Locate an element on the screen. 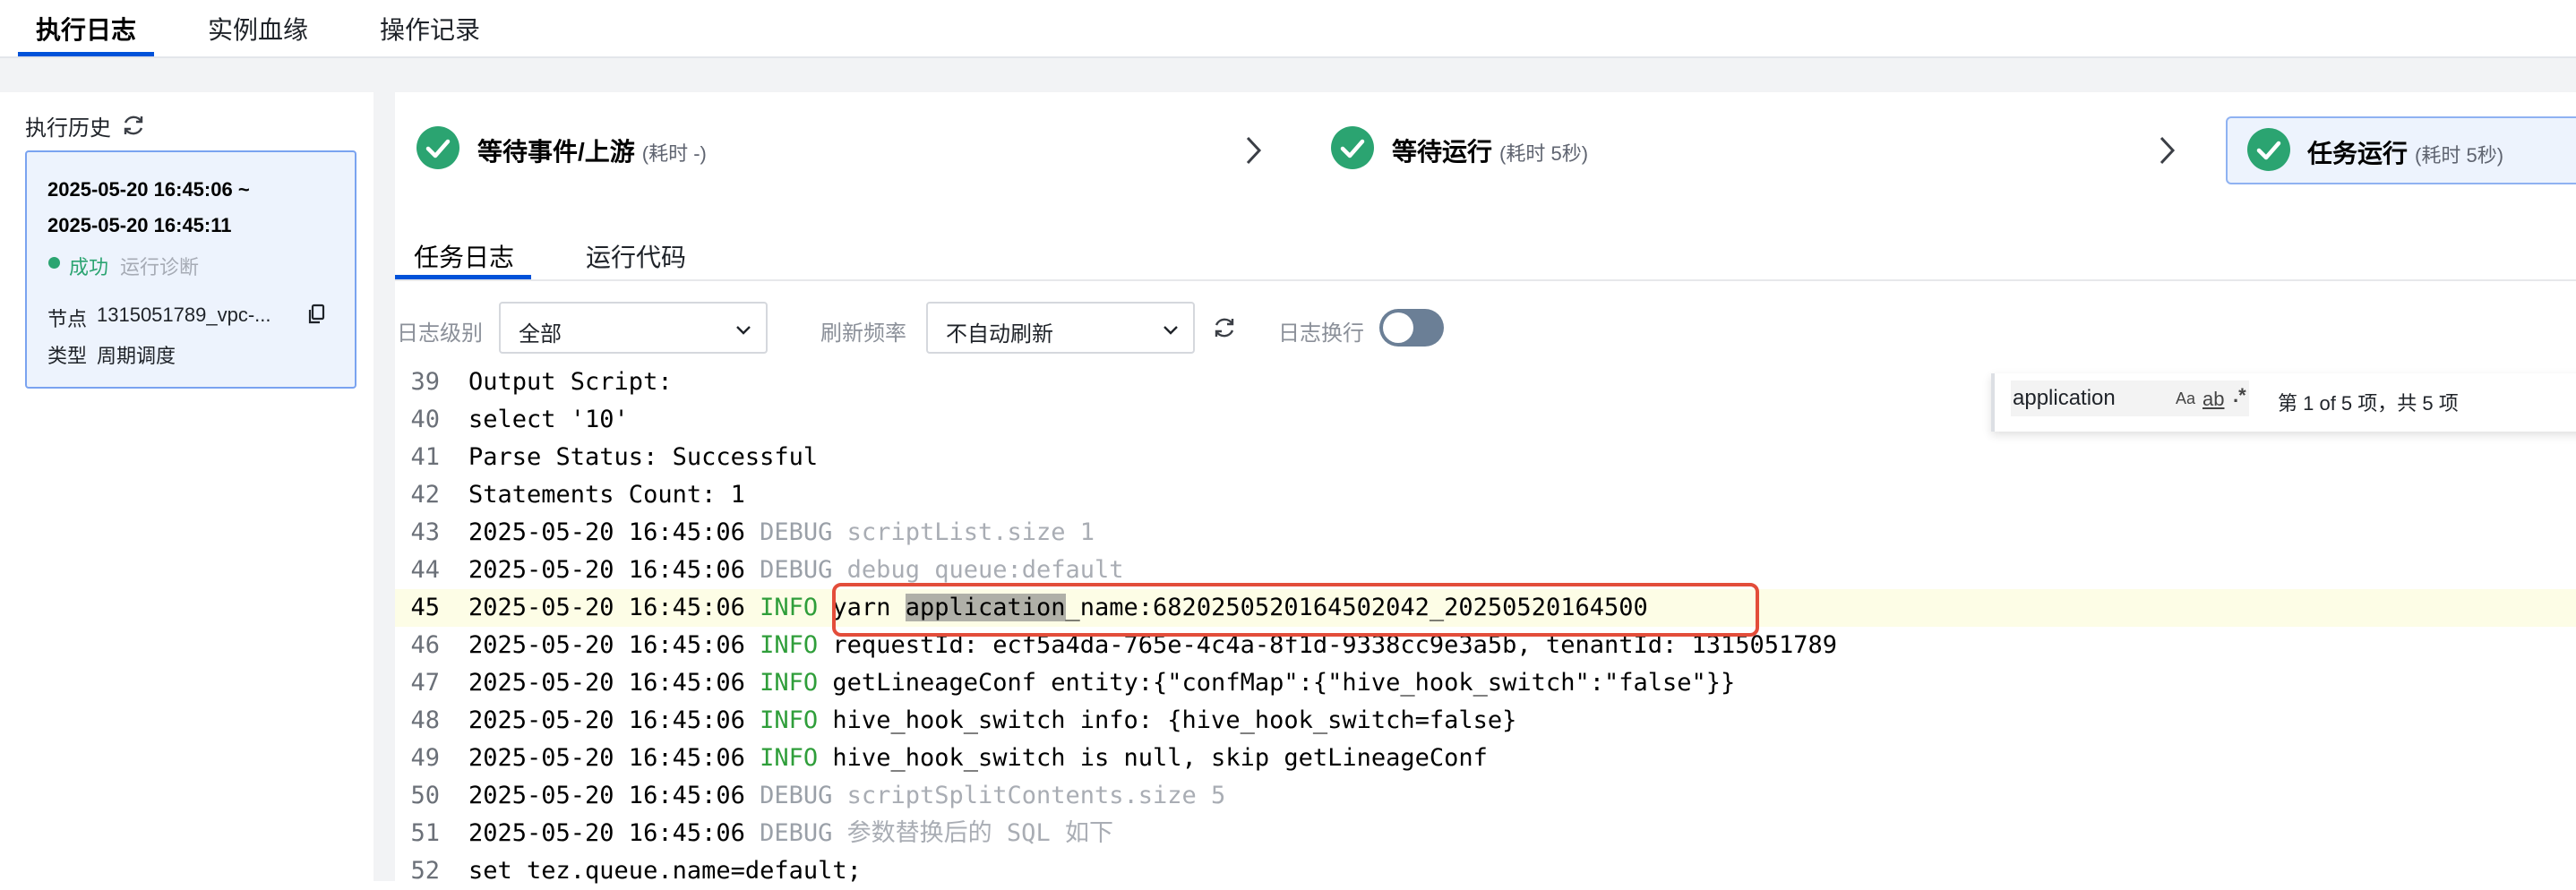 This screenshot has width=2576, height=890. status-badge: 成功 is located at coordinates (89, 267).